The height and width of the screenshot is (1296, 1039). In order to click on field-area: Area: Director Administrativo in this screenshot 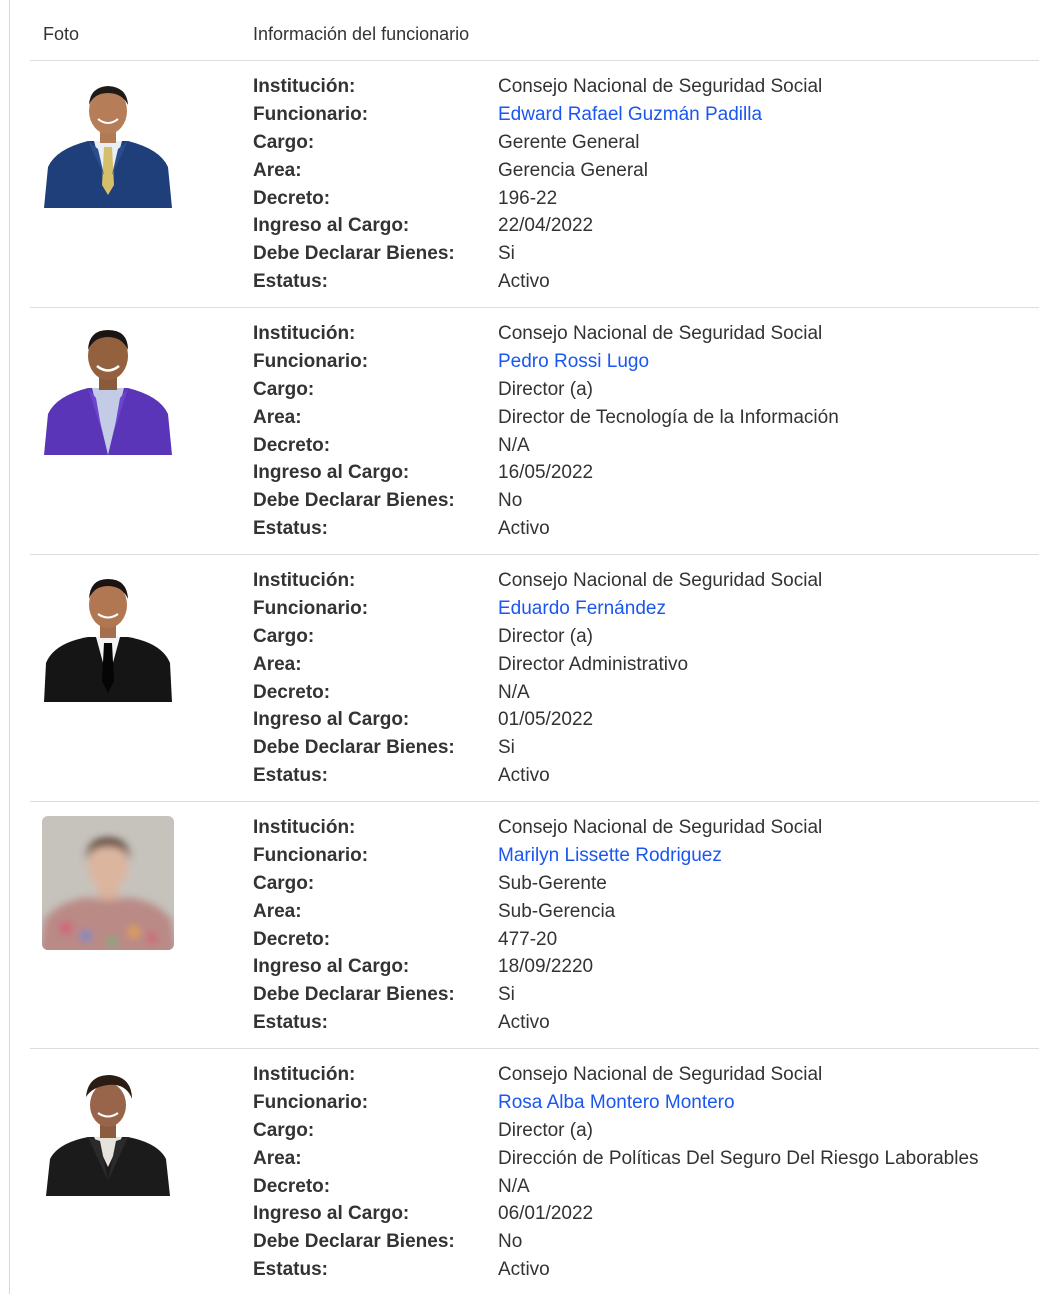, I will do `click(643, 667)`.